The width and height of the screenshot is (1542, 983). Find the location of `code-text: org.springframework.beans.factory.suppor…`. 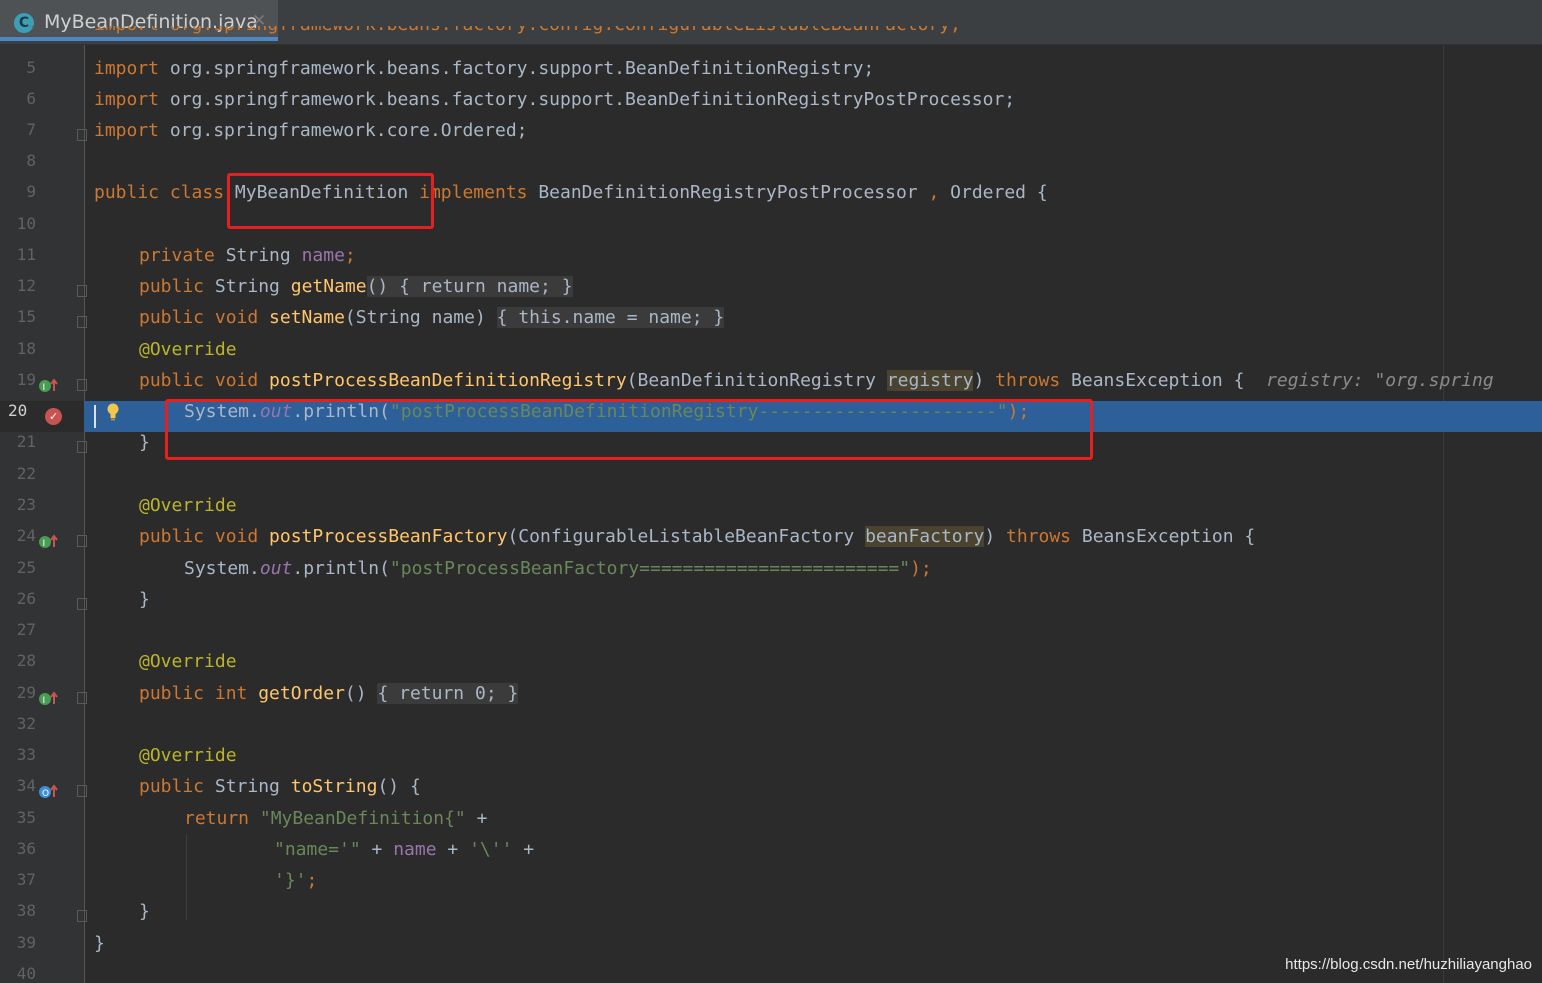

code-text: org.springframework.beans.factory.suppor… is located at coordinates (517, 68).